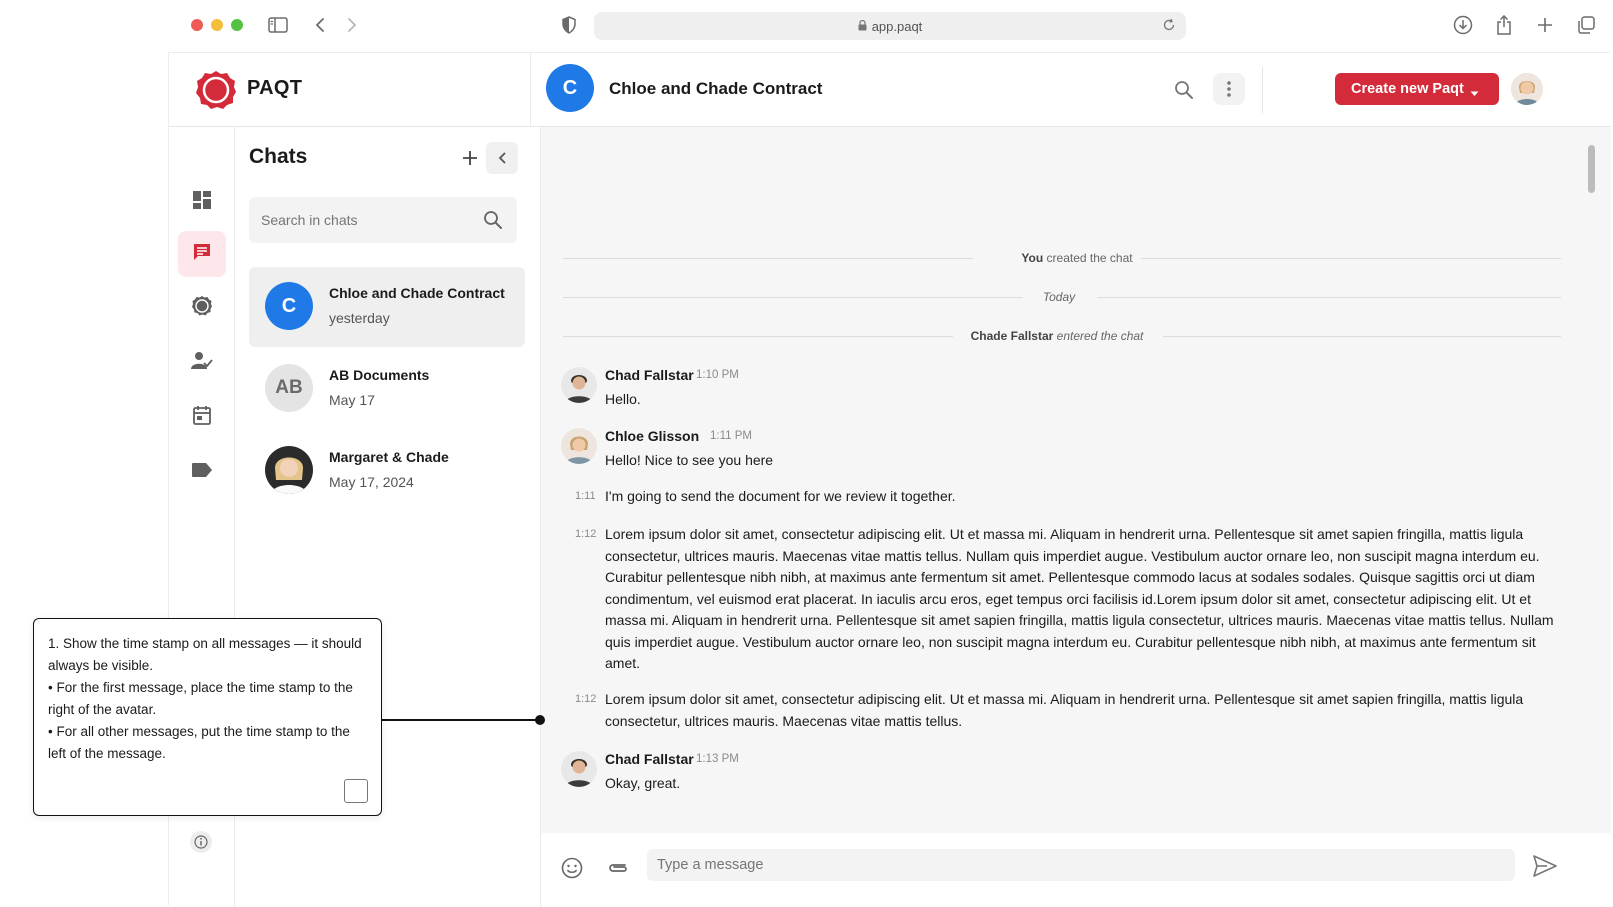 This screenshot has height=907, width=1613. I want to click on share-icon, so click(1504, 25).